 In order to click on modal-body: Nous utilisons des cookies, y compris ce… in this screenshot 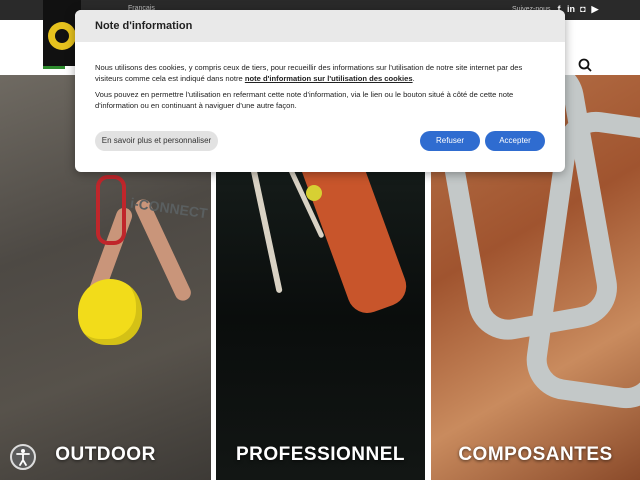, I will do `click(320, 76)`.